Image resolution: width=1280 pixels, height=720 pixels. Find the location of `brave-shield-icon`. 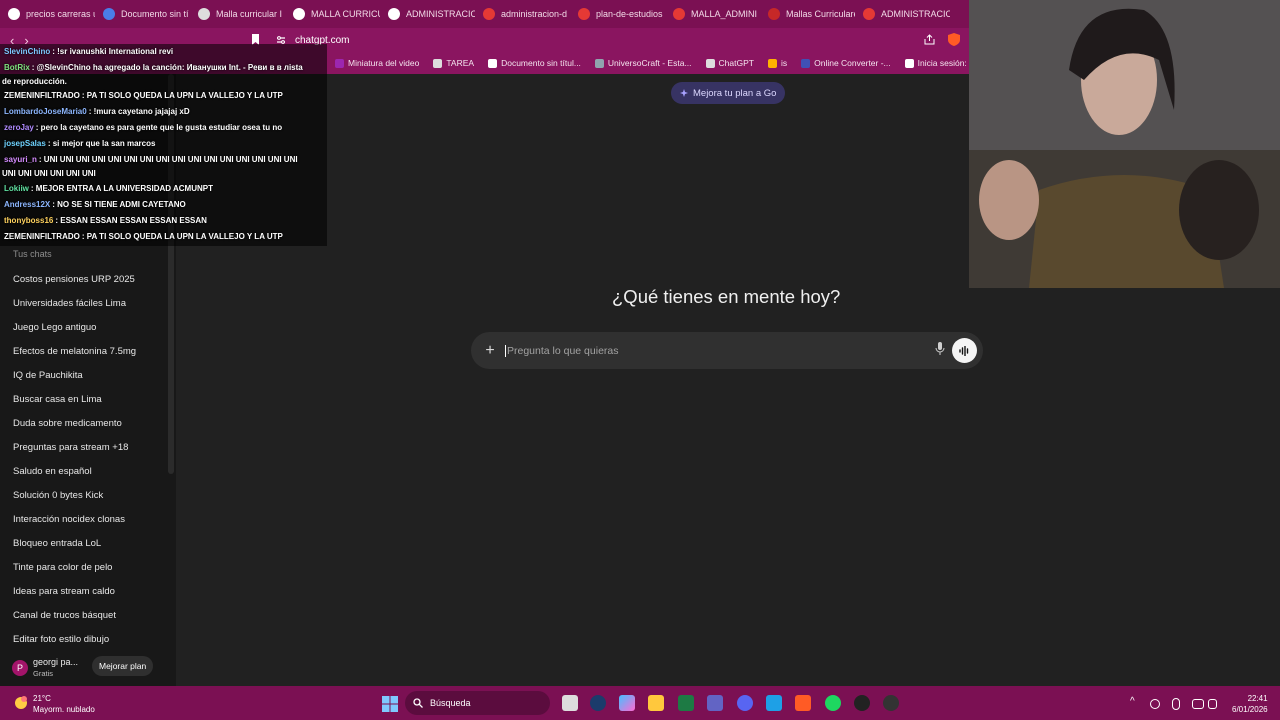

brave-shield-icon is located at coordinates (954, 39).